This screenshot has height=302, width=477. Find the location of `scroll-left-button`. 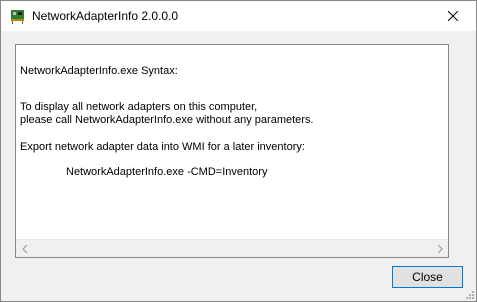

scroll-left-button is located at coordinates (24, 248).